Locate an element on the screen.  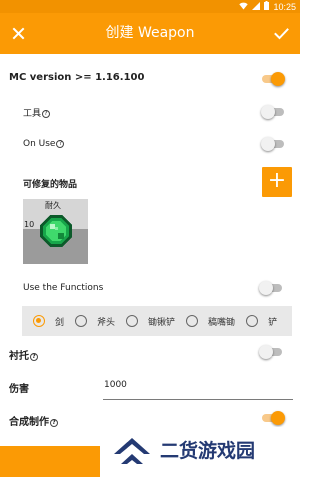
tool-toggle is located at coordinates (273, 112).